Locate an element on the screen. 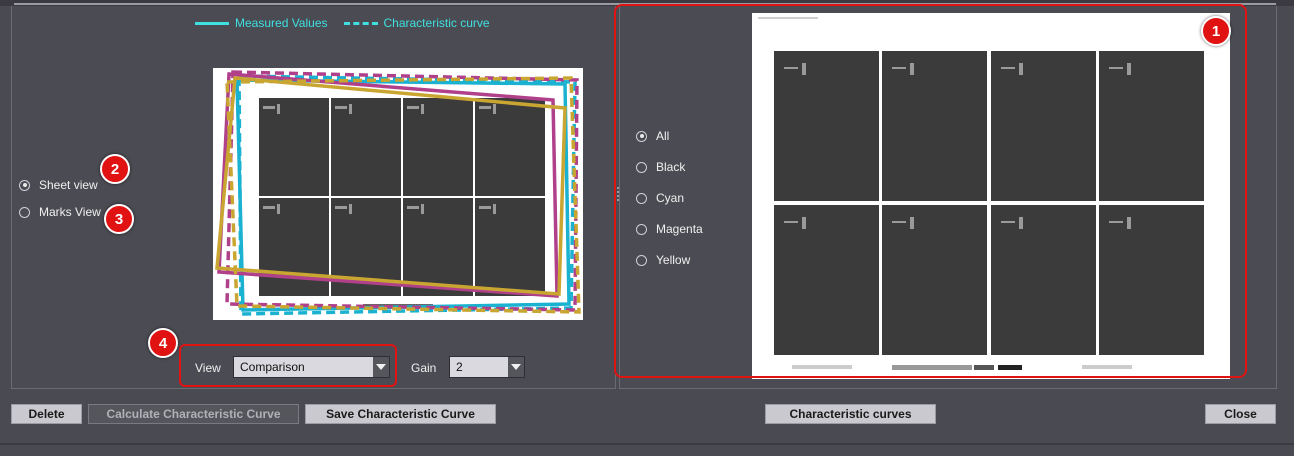 This screenshot has height=456, width=1294. characteristic-curve-label: Characteristic curve is located at coordinates (436, 23).